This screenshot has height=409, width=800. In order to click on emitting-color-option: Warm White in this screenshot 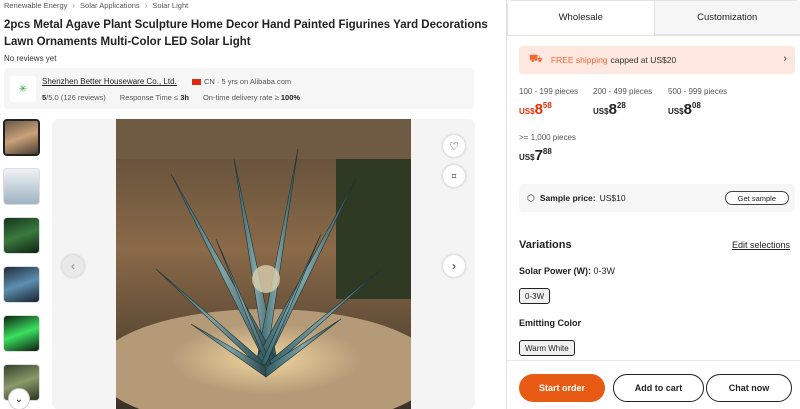, I will do `click(547, 348)`.